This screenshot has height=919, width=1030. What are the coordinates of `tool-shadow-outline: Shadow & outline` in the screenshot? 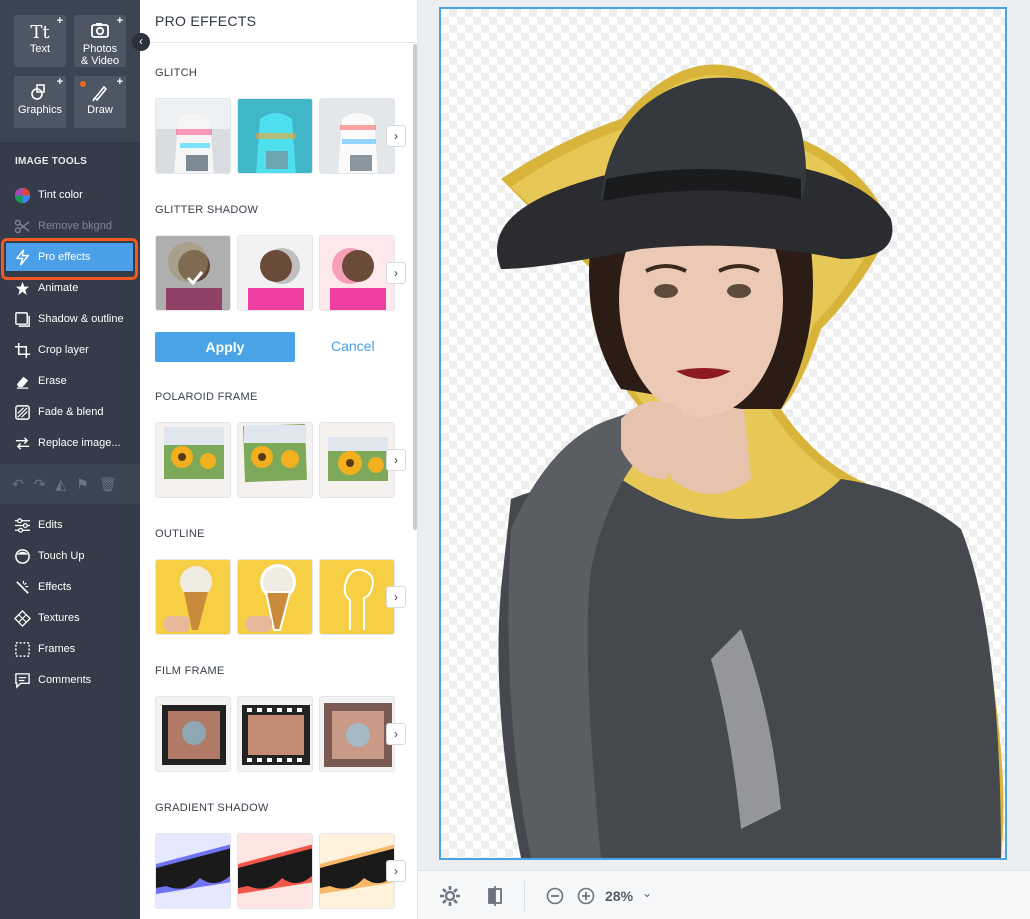 It's located at (70, 319).